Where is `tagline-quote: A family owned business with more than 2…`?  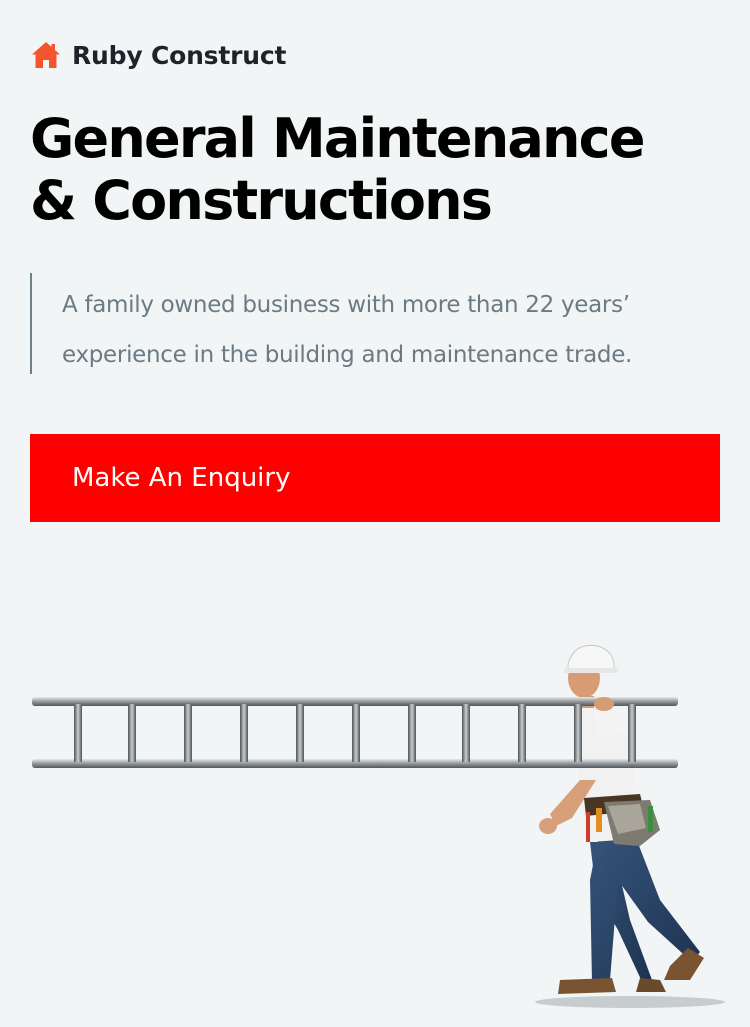
tagline-quote: A family owned business with more than 2… is located at coordinates (375, 323).